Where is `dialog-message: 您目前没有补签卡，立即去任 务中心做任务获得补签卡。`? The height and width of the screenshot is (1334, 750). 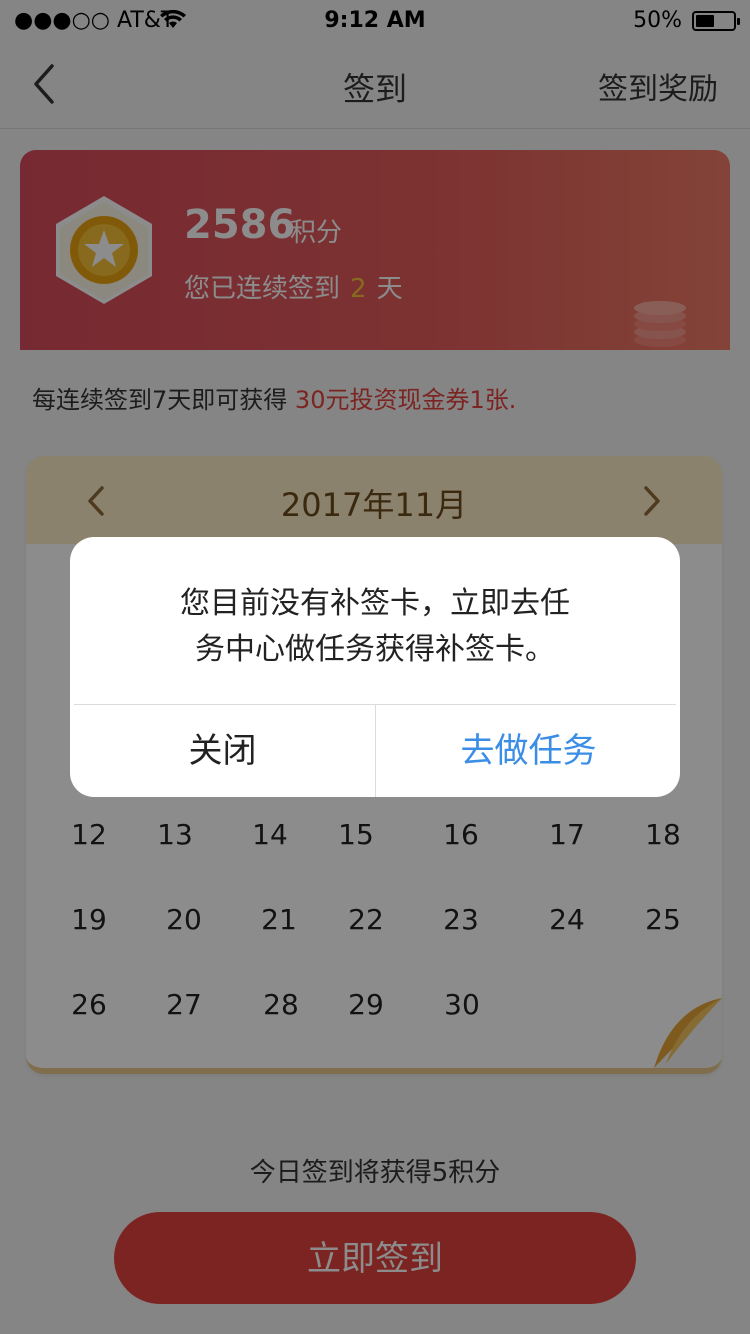
dialog-message: 您目前没有补签卡，立即去任 务中心做任务获得补签卡。 is located at coordinates (375, 627).